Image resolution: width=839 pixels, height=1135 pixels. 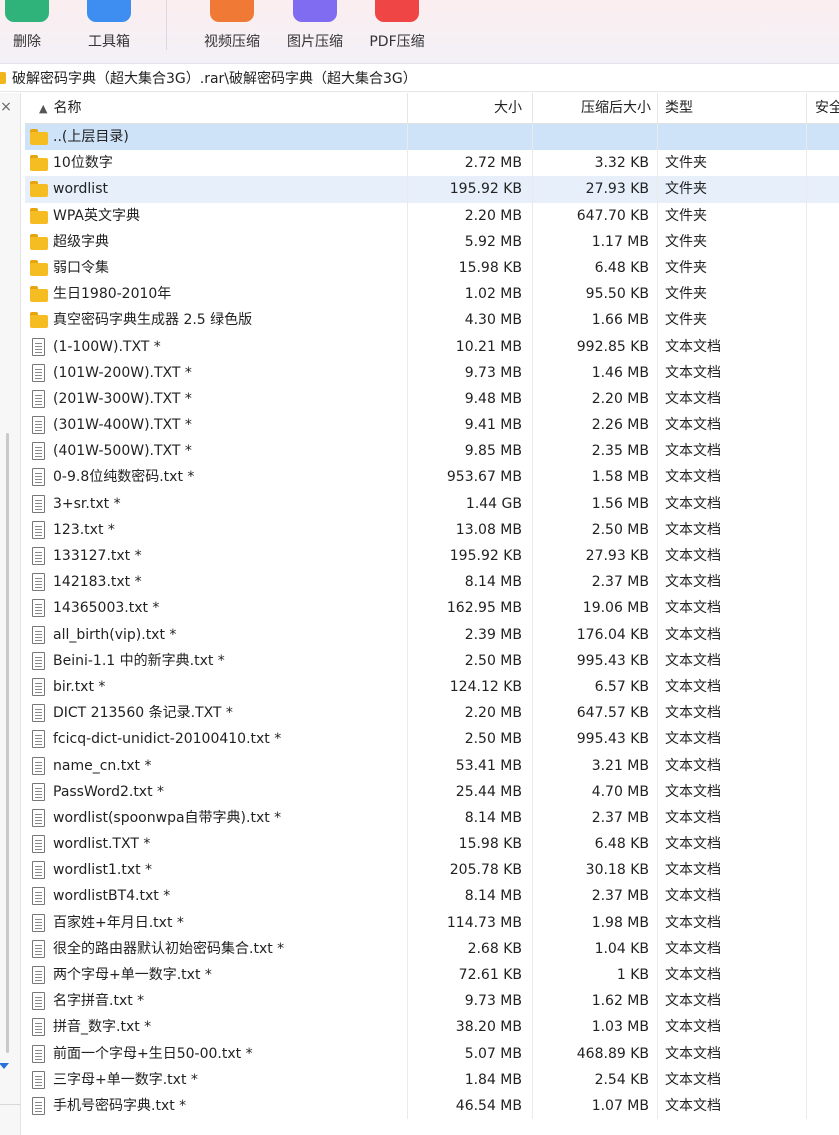 I want to click on table-row: 142183.txt * 8.14 MB 2.37 MB 文本文档, so click(x=432, y=582).